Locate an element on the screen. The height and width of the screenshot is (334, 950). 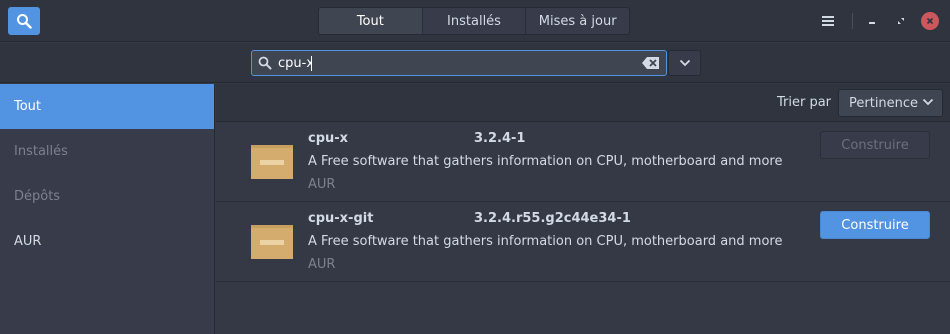
maximize-button is located at coordinates (901, 21).